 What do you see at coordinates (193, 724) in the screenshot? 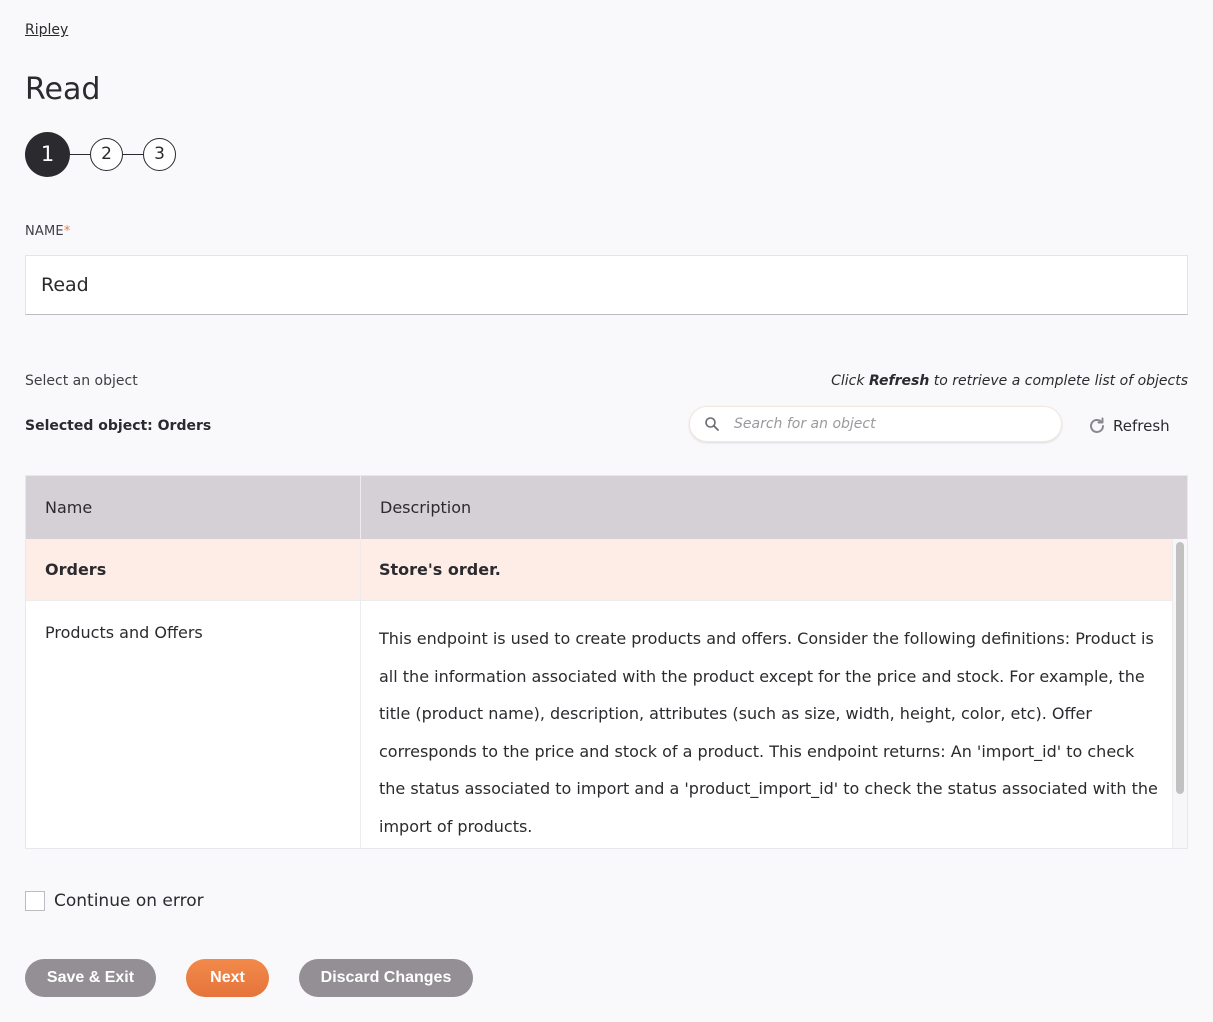
I see `row-name: Products and Offers` at bounding box center [193, 724].